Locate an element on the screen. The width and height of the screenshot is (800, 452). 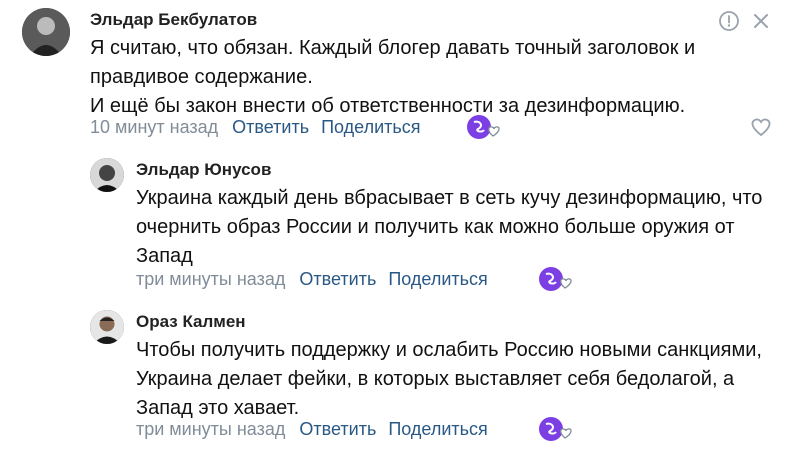
comment-meta: 10 минут назад Ответить Поделиться is located at coordinates (255, 127).